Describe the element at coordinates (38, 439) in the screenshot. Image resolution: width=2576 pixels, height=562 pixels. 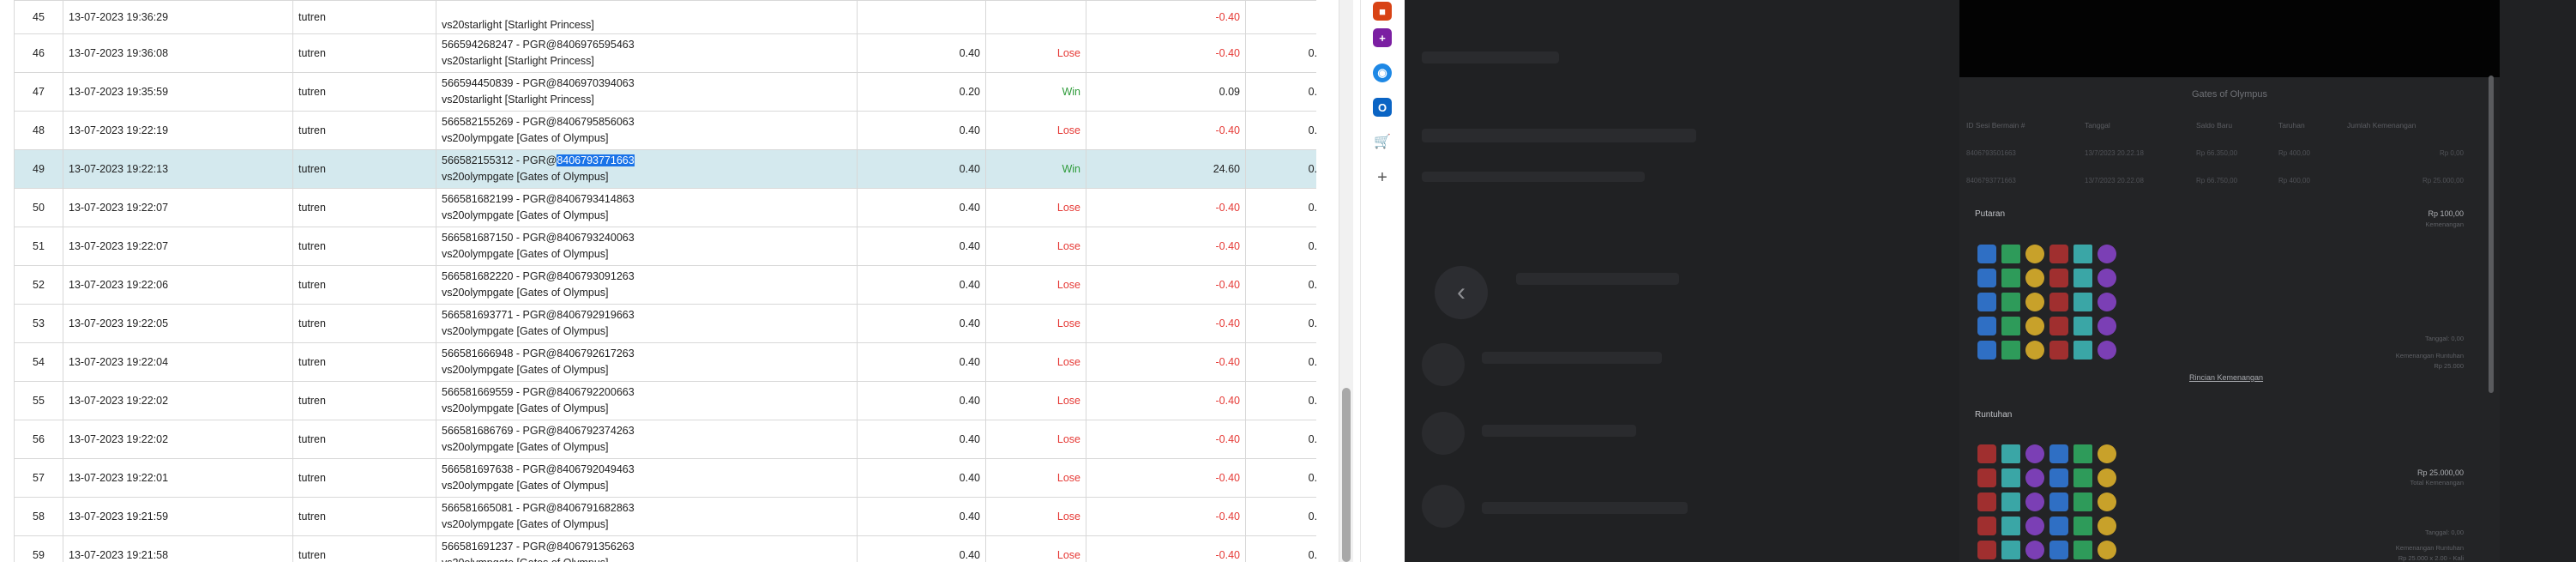
I see `row-number: 56` at that location.